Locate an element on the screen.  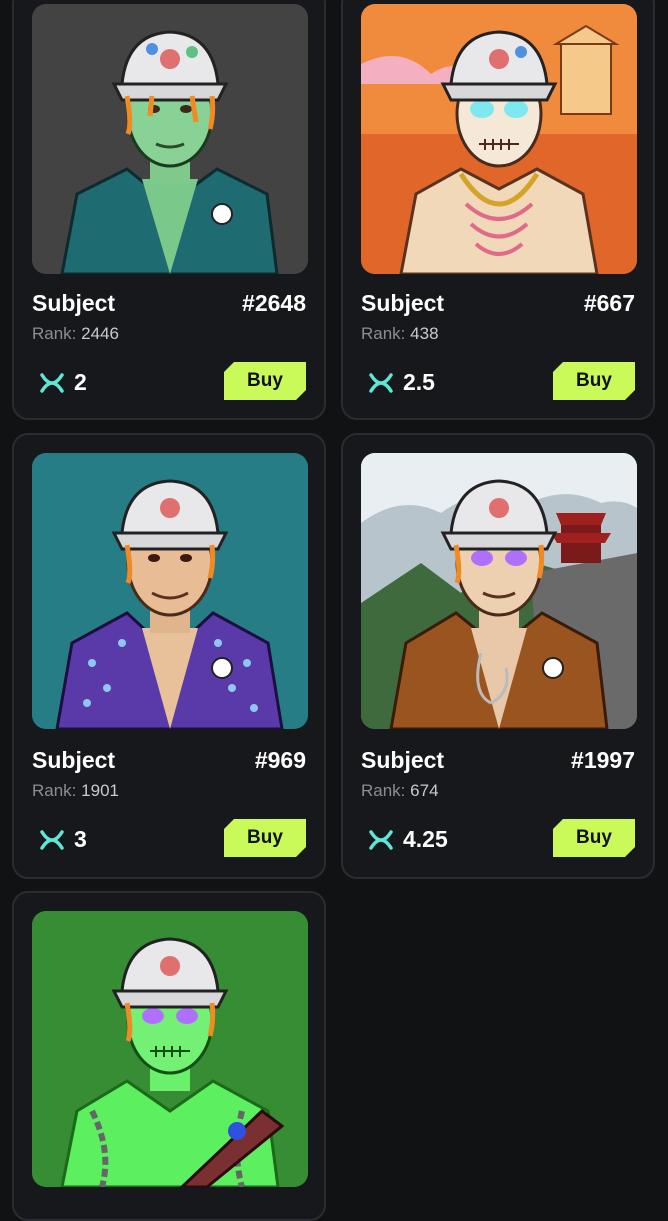
nft-rank: Rank: 1901 is located at coordinates (75, 791).